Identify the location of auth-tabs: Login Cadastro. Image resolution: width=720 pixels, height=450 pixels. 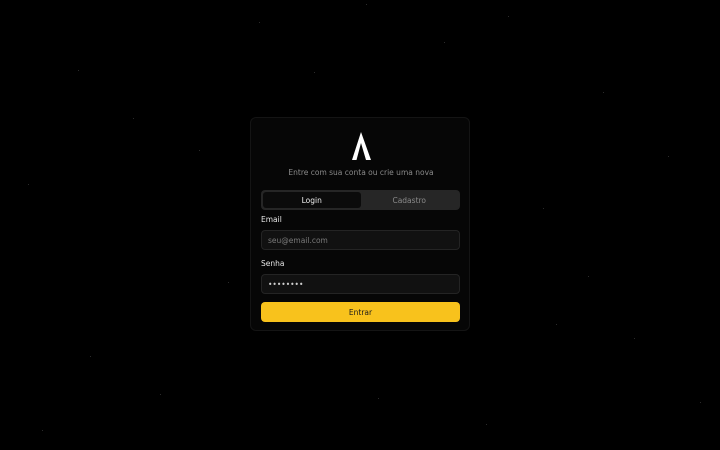
(360, 200).